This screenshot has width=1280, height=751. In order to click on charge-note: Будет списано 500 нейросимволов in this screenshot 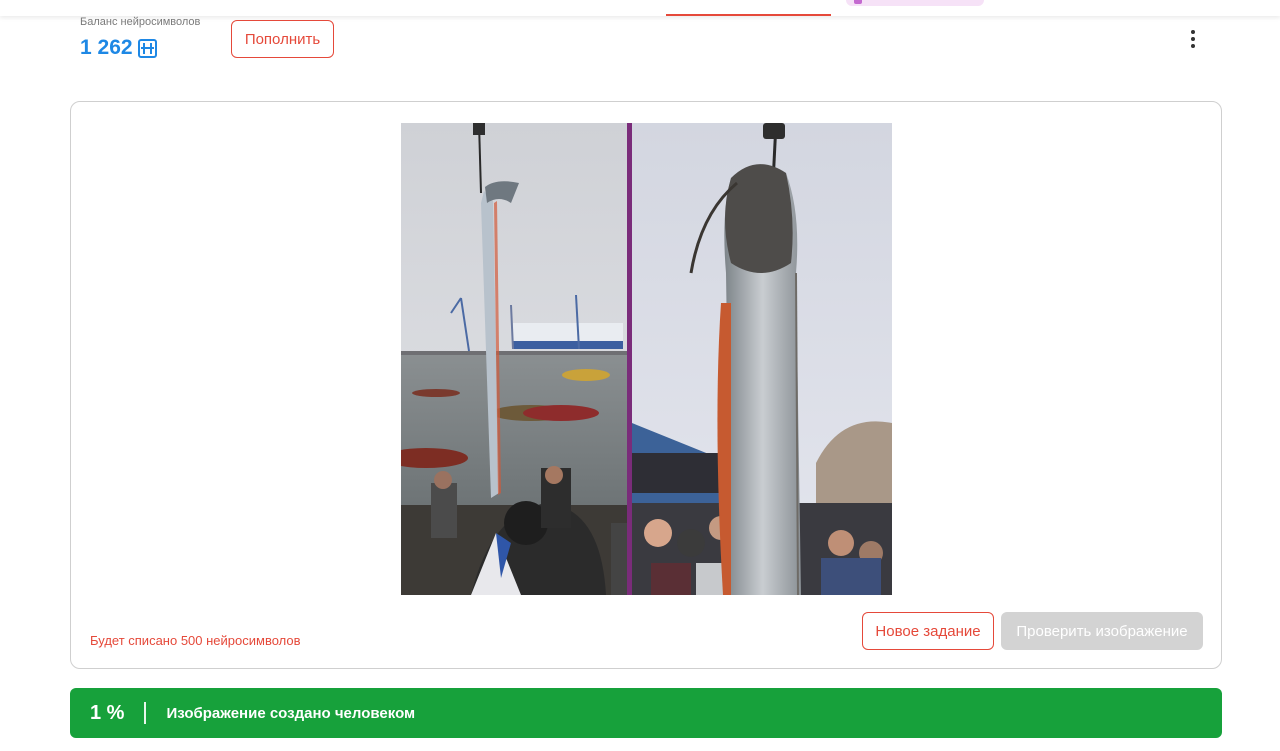, I will do `click(195, 640)`.